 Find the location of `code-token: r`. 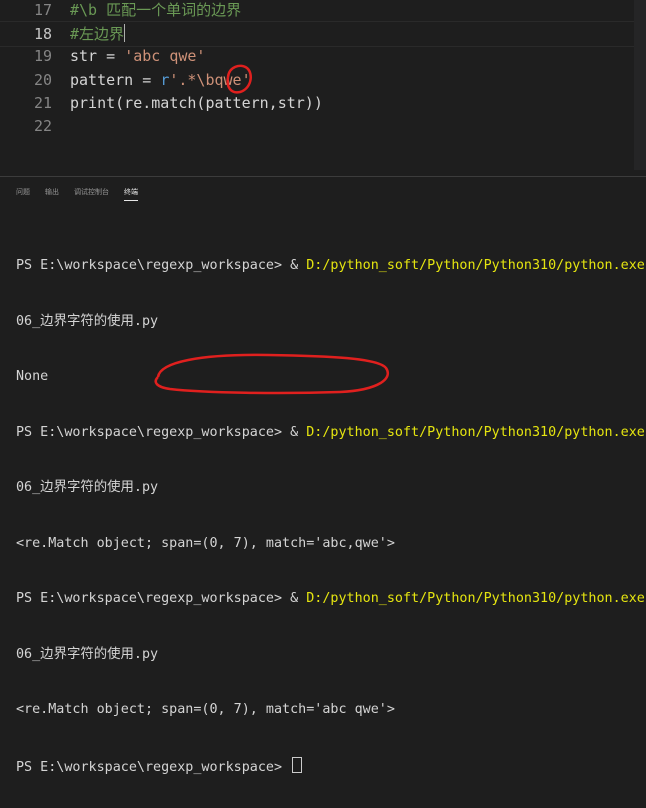

code-token: r is located at coordinates (165, 79).